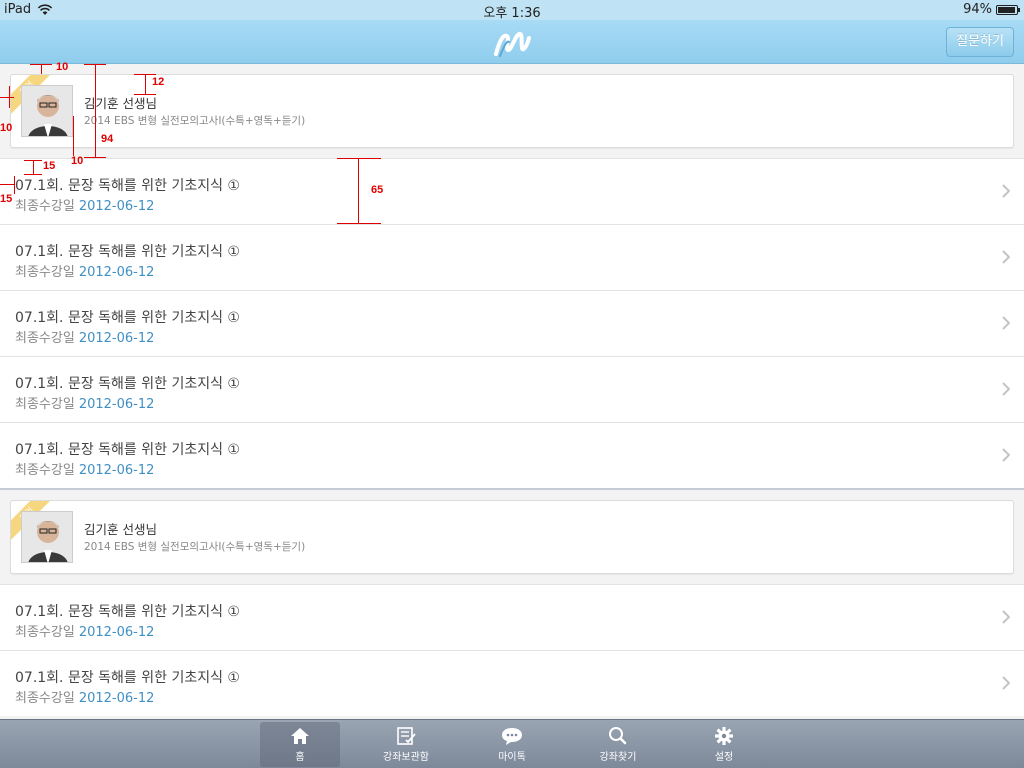 The image size is (1024, 768). What do you see at coordinates (300, 757) in the screenshot?
I see `tab-label: 홈` at bounding box center [300, 757].